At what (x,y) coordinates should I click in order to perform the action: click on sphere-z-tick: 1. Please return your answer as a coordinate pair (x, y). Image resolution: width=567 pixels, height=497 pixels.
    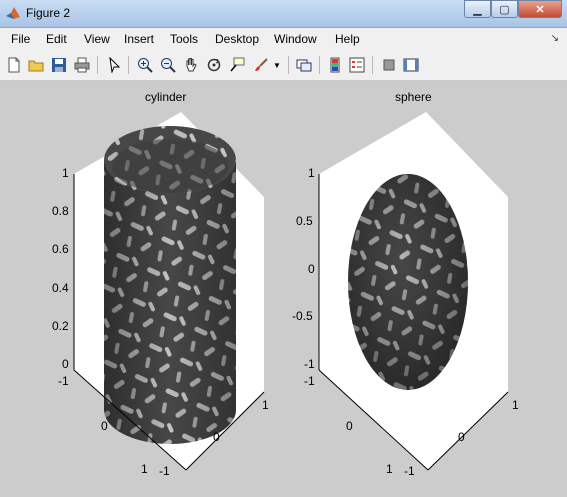
    Looking at the image, I should click on (311, 173).